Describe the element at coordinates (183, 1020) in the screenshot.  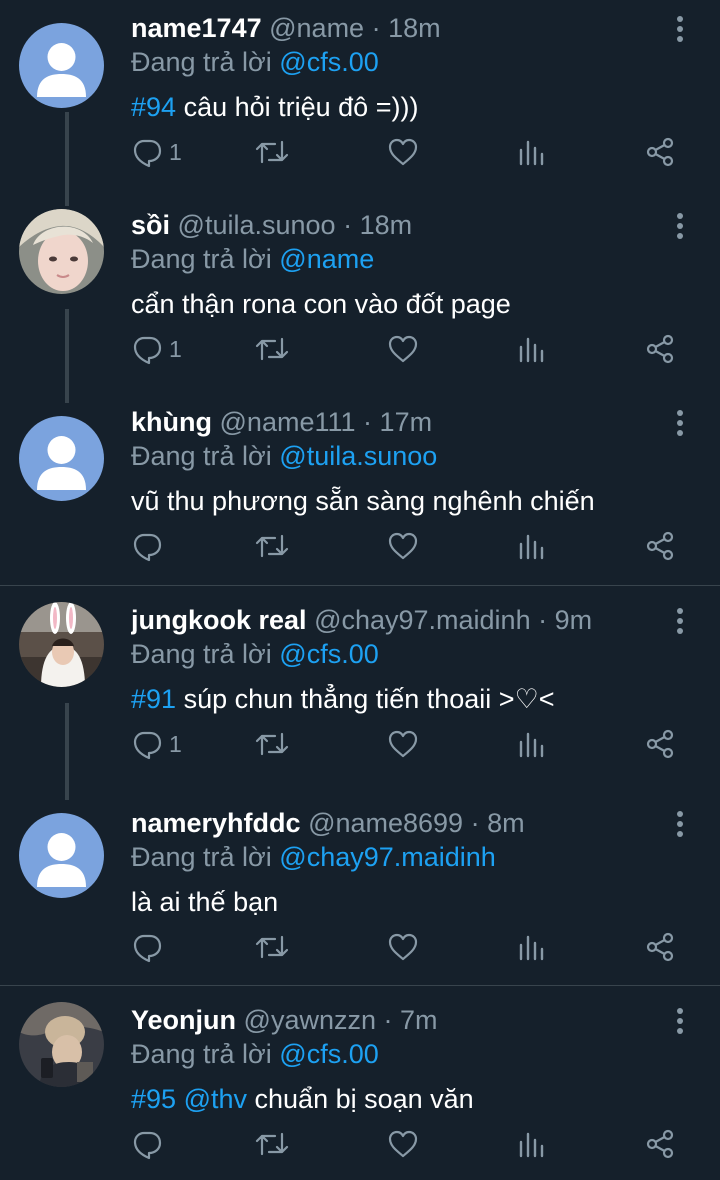
I see `display-name: Yeonjun` at that location.